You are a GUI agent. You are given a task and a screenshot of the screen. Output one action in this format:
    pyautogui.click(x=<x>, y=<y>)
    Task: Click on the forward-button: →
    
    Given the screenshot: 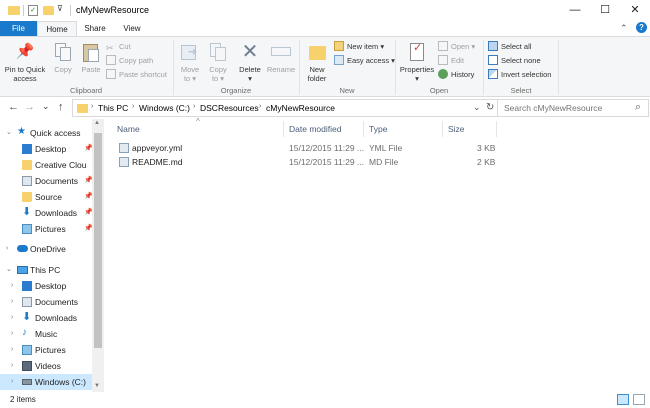 What is the action you would take?
    pyautogui.click(x=29, y=107)
    